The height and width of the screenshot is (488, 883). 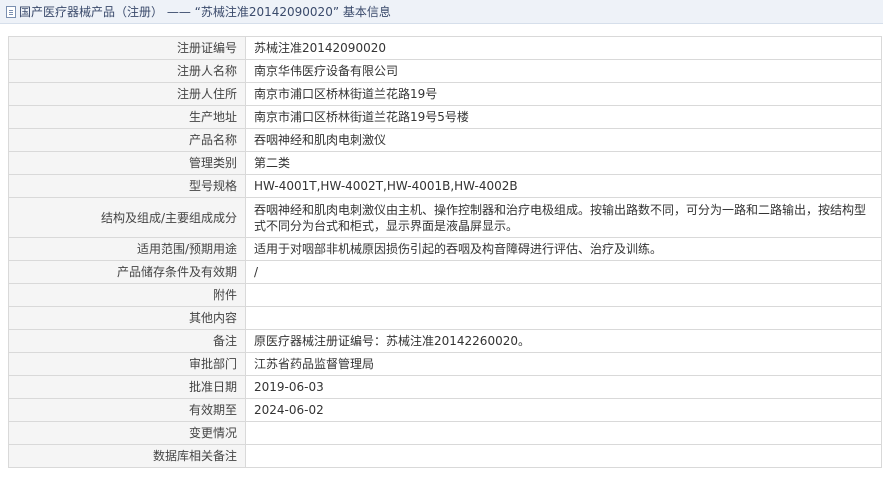 I want to click on table-row: 备注 原医疗器械注册证编号：苏械注准20142260020。, so click(x=445, y=341).